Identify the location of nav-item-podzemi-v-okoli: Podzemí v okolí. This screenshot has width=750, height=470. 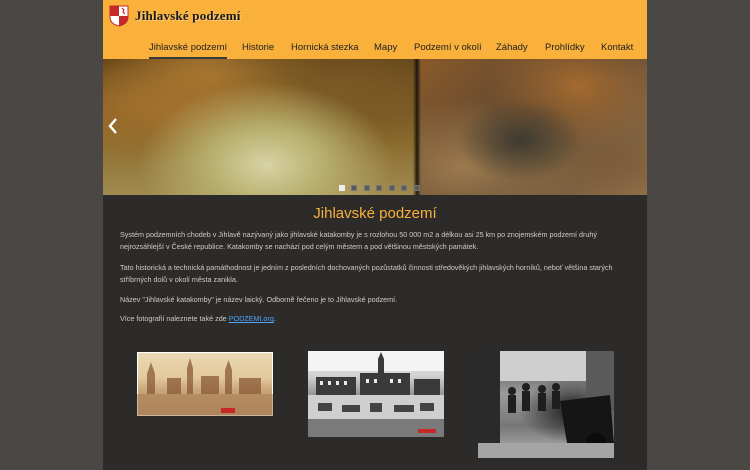
(448, 47).